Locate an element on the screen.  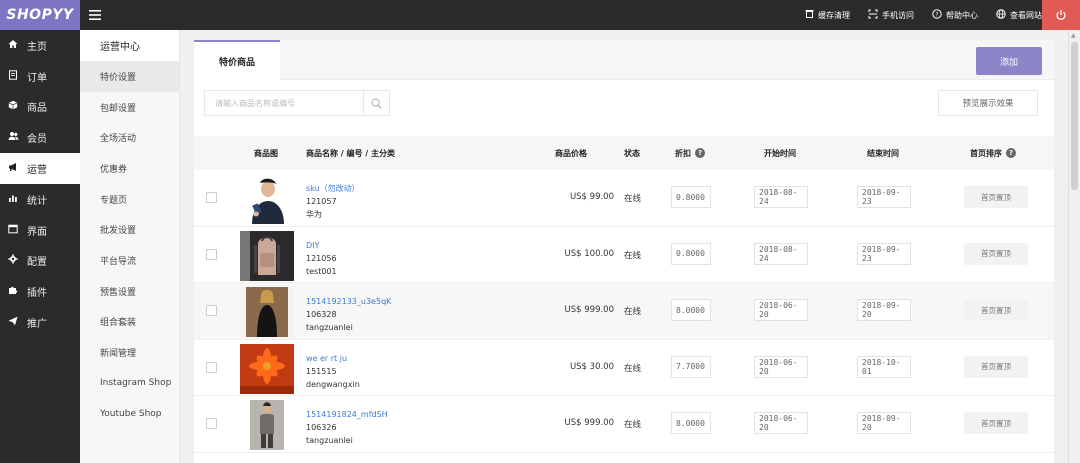
help-center-button: ? 帮助中心 is located at coordinates (955, 15).